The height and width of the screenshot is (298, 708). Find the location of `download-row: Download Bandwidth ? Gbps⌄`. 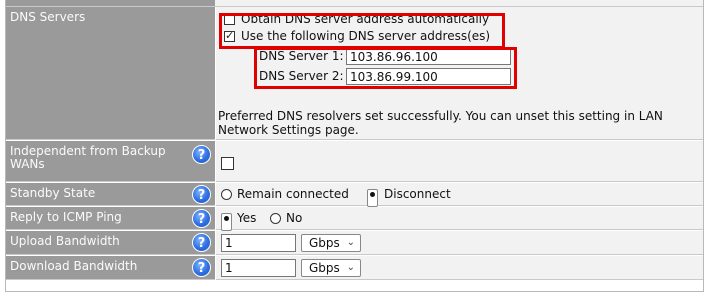

download-row: Download Bandwidth ? Gbps⌄ is located at coordinates (354, 268).